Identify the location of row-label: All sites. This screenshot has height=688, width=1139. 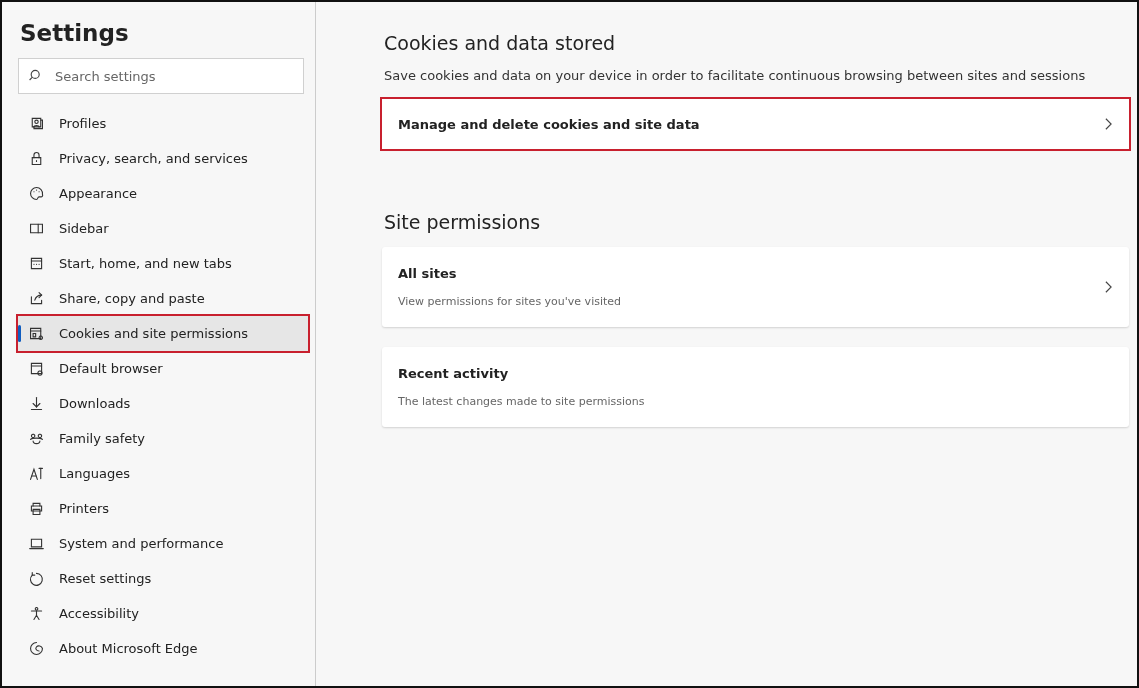
(428, 273).